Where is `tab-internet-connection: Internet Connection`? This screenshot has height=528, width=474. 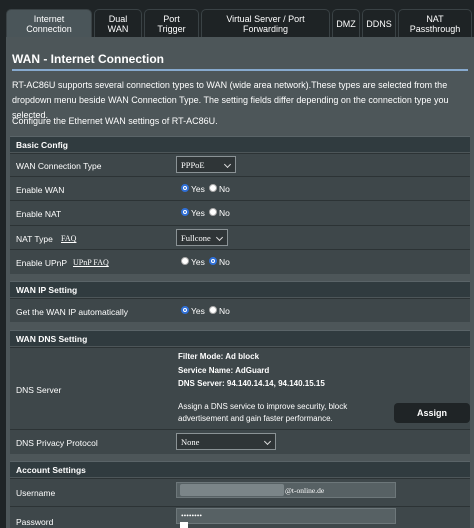 tab-internet-connection: Internet Connection is located at coordinates (49, 23).